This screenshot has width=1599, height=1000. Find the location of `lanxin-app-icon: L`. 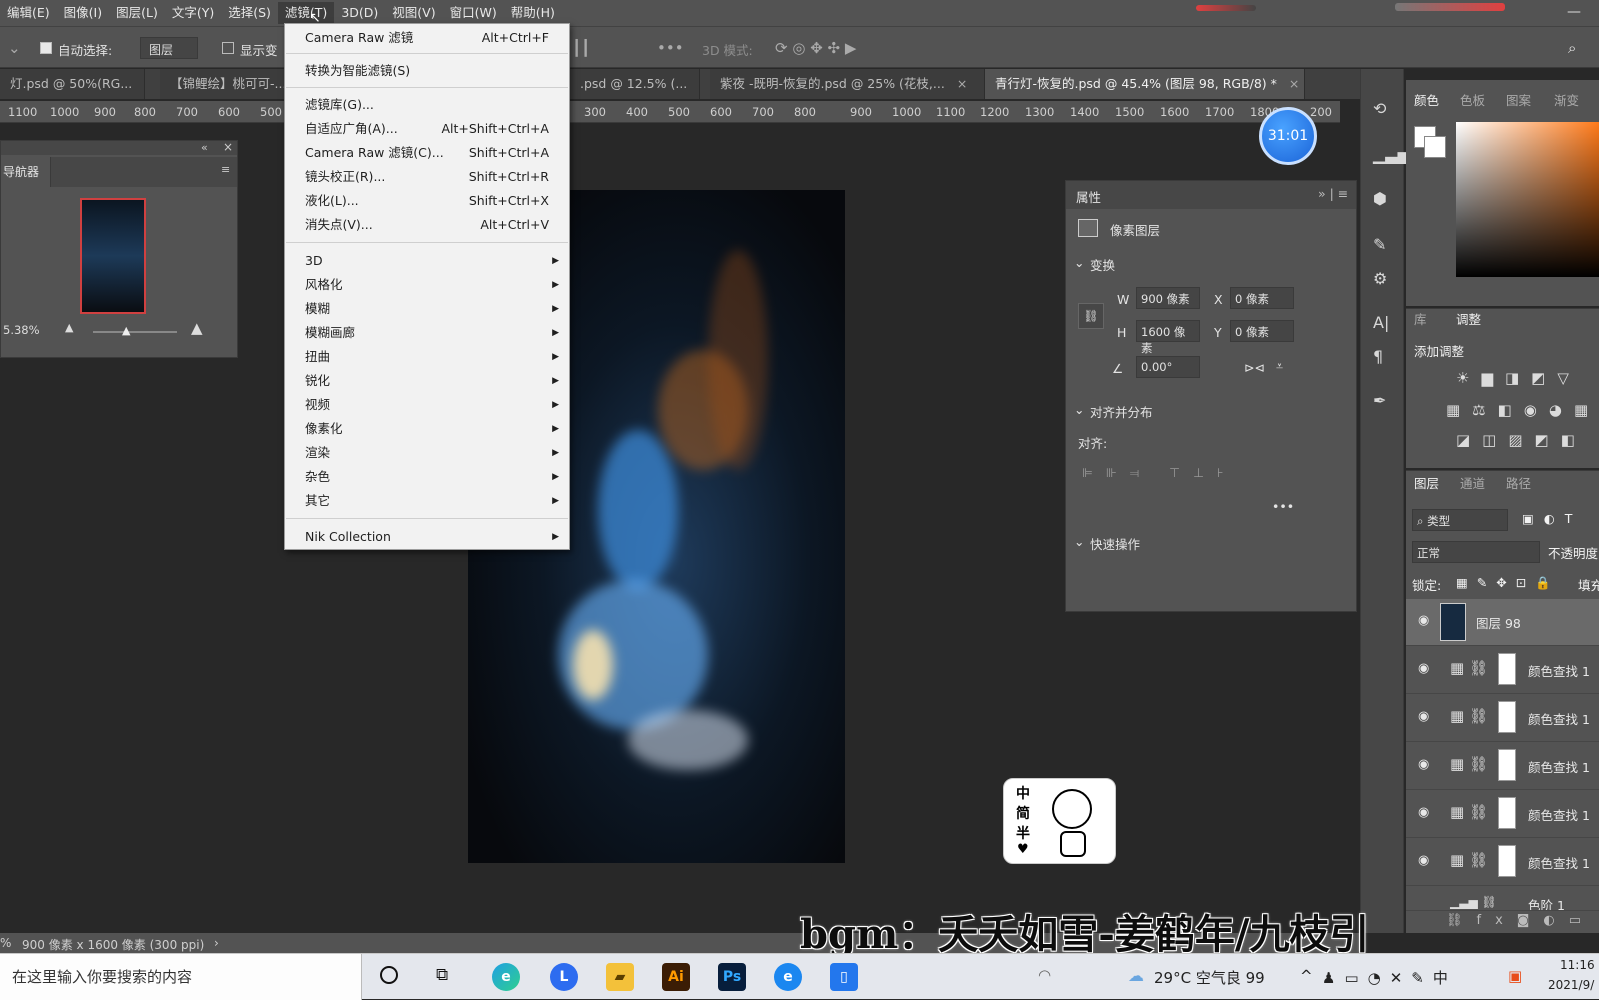

lanxin-app-icon: L is located at coordinates (564, 977).